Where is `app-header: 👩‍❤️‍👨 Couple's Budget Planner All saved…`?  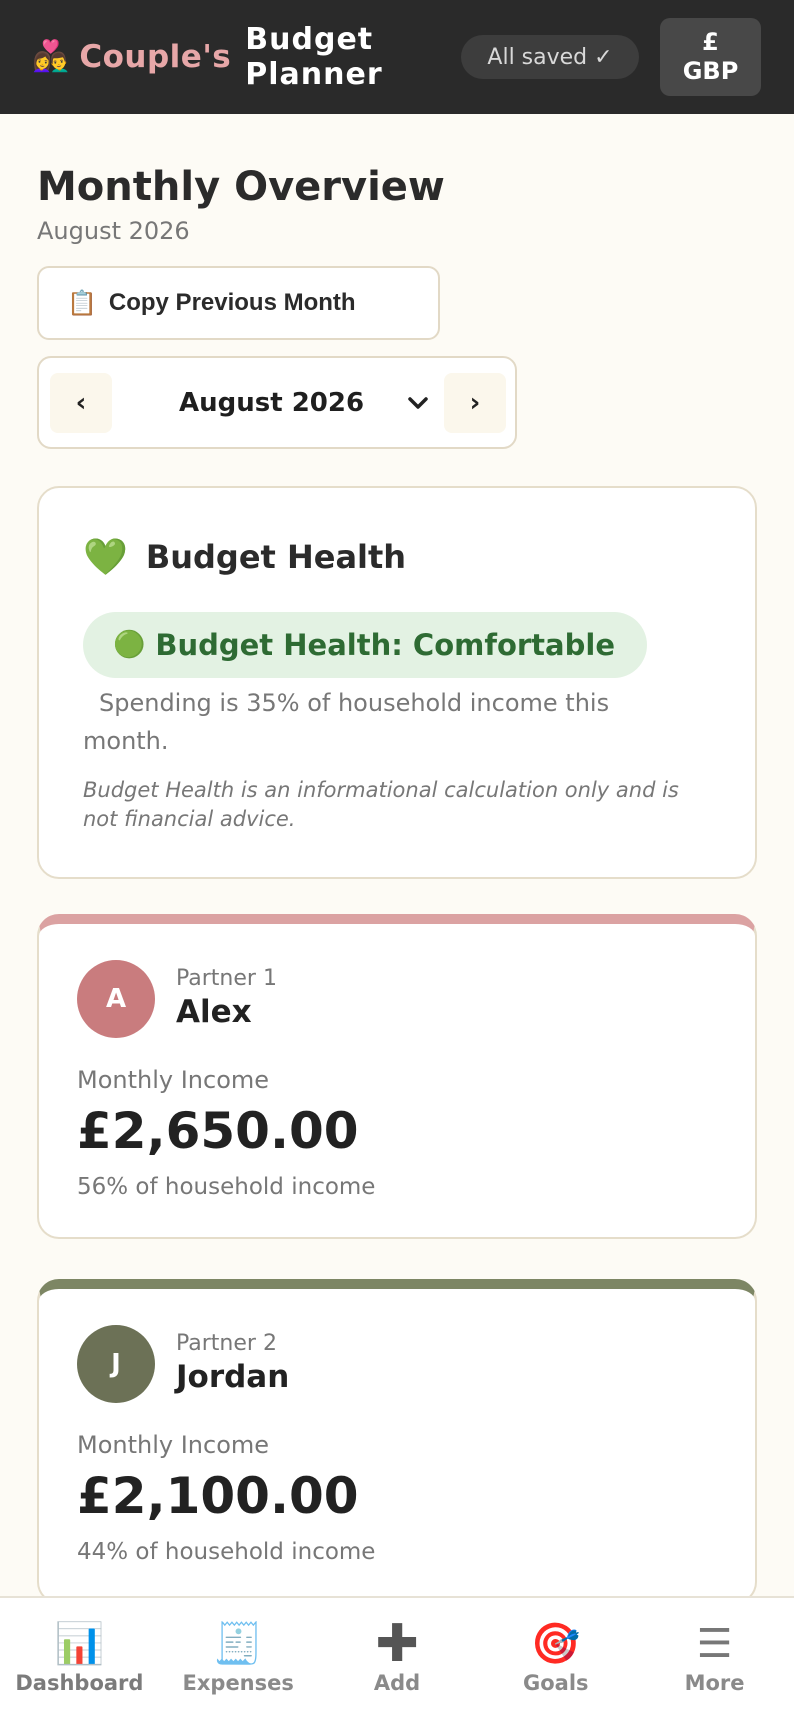 app-header: 👩‍❤️‍👨 Couple's Budget Planner All saved… is located at coordinates (397, 57).